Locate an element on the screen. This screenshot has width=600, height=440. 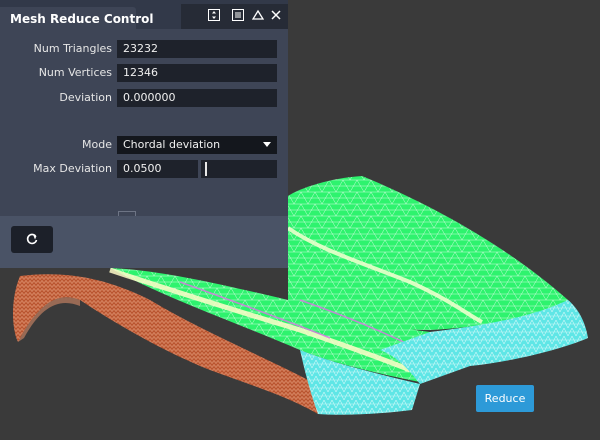
reduce-button: Reduce is located at coordinates (505, 398).